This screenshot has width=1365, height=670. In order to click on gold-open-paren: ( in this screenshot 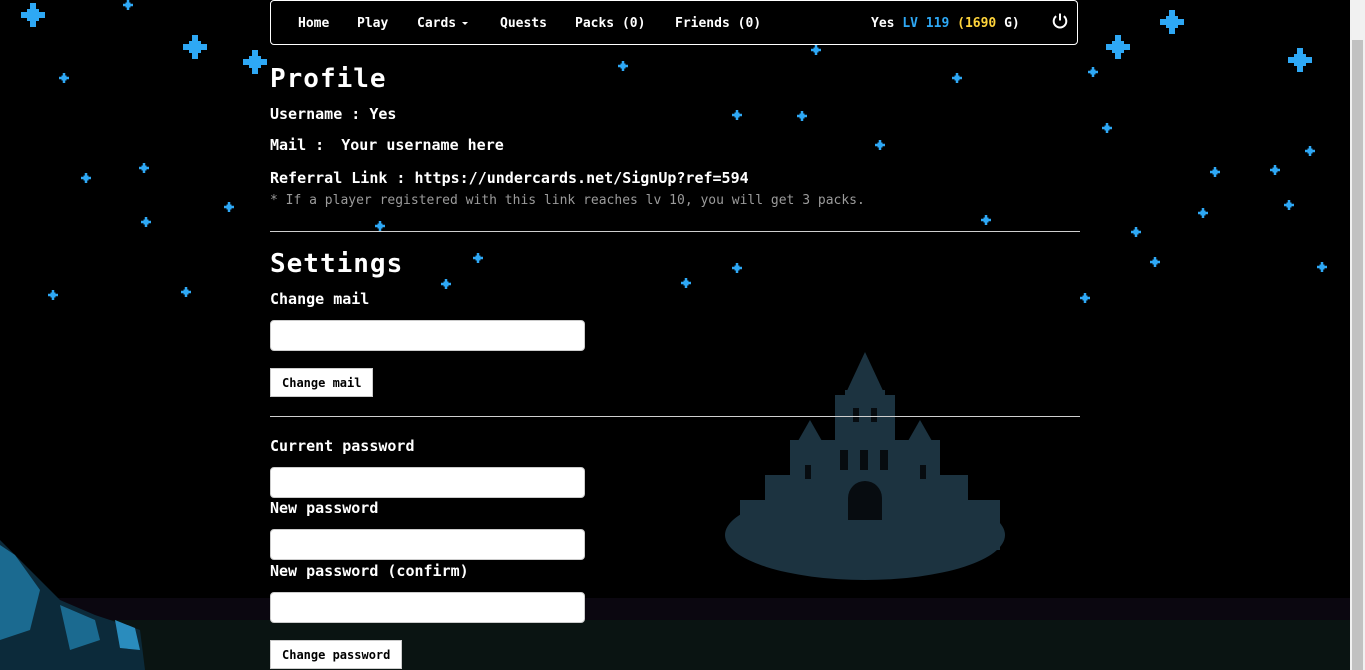, I will do `click(961, 23)`.